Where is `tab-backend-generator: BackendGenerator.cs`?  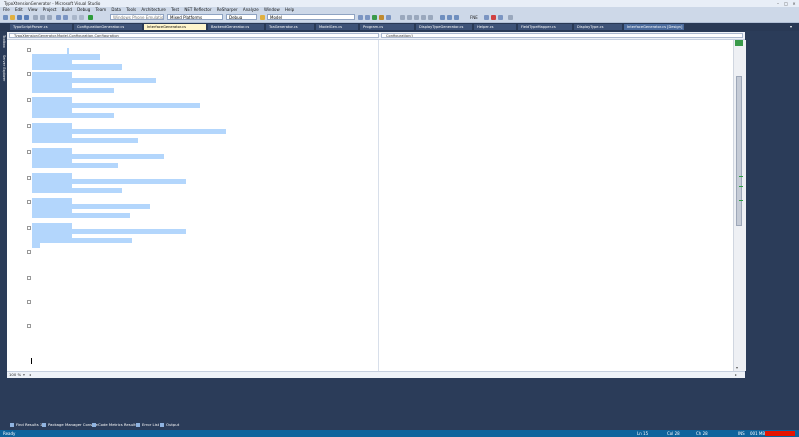 tab-backend-generator: BackendGenerator.cs is located at coordinates (236, 27).